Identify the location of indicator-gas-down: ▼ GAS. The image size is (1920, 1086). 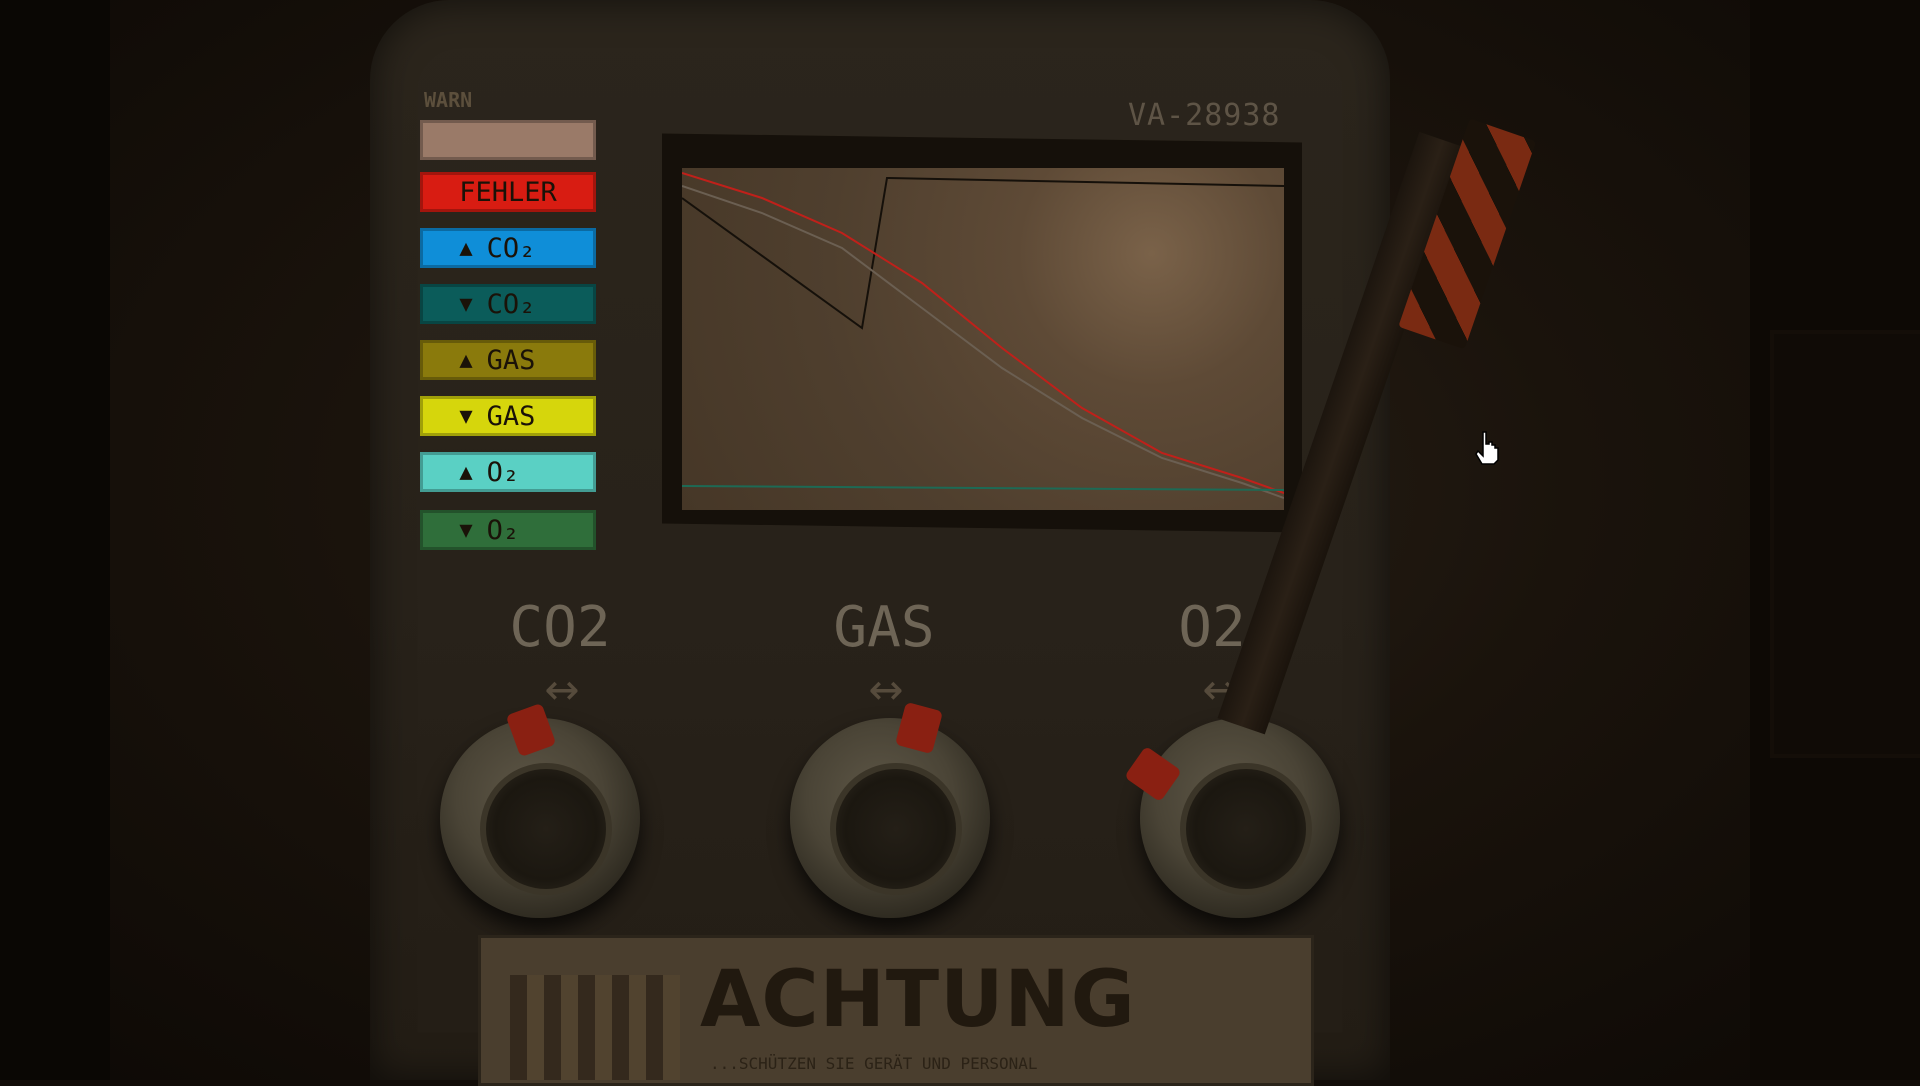
(508, 416).